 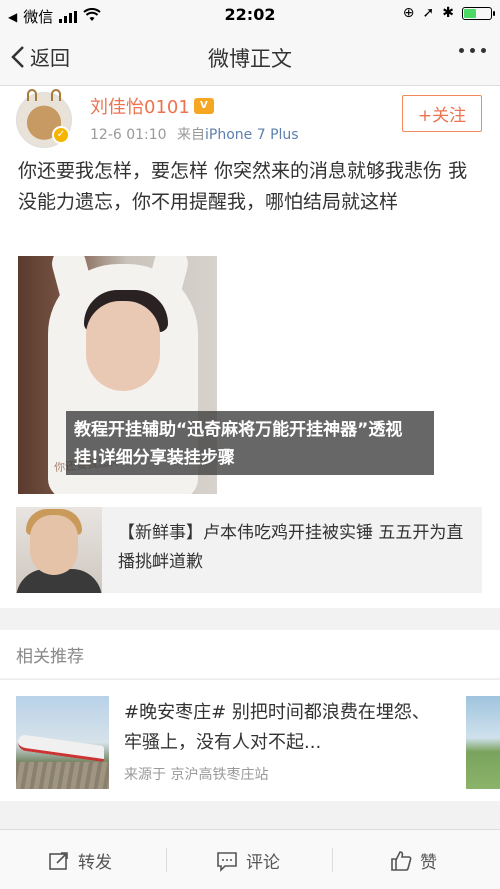 I want to click on wifi-icon, so click(x=92, y=16).